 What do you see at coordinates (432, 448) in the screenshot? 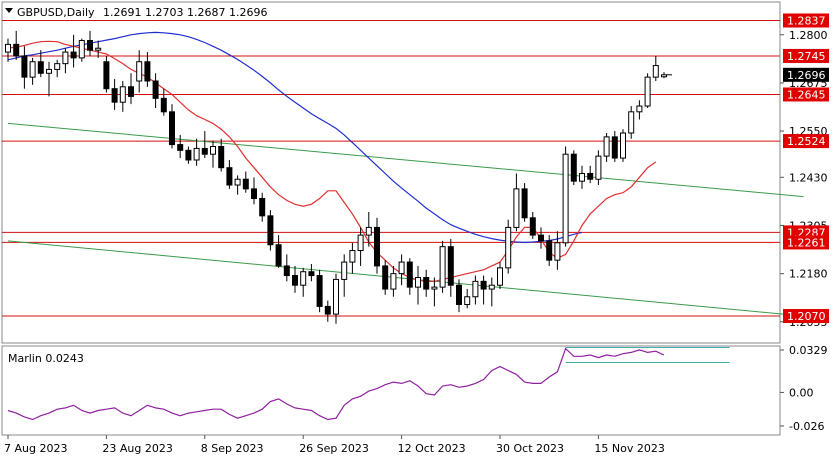
I see `date-axis-label: 12 Oct 2023` at bounding box center [432, 448].